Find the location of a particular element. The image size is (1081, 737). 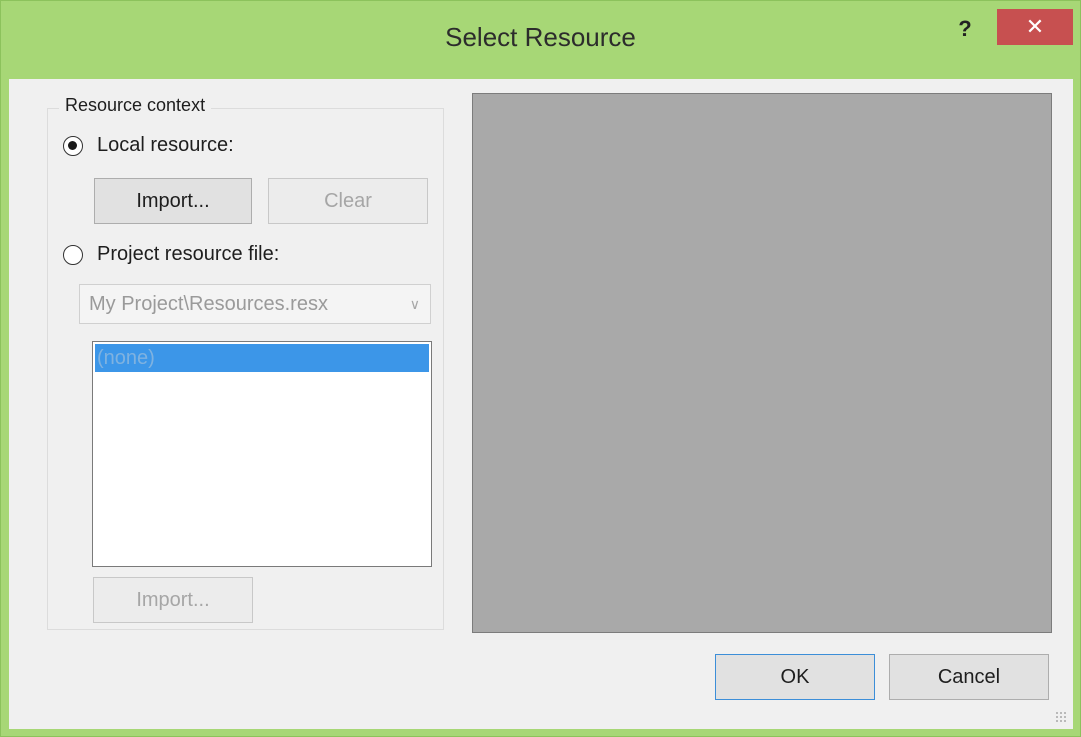

resource-file-value: My Project\Resources.resx is located at coordinates (208, 304).